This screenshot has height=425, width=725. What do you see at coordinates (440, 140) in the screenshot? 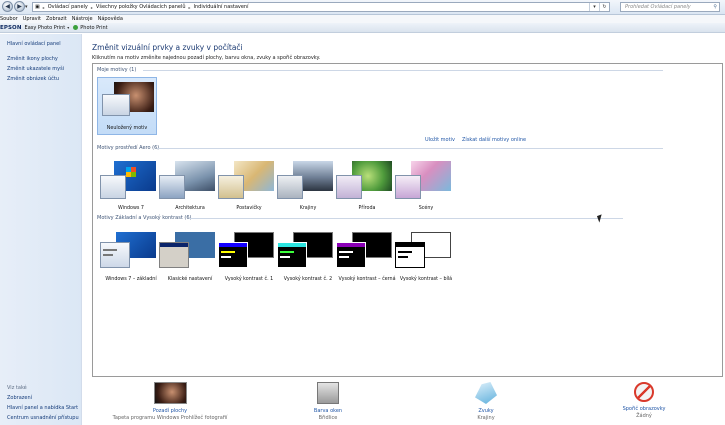
I see `save-theme-link: Uložit motiv` at bounding box center [440, 140].